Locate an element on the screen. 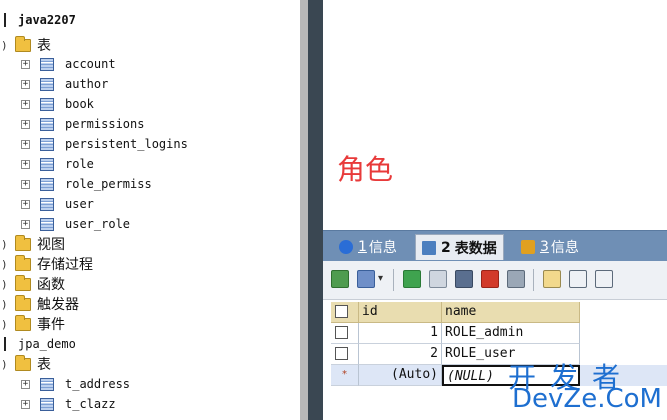 The height and width of the screenshot is (420, 667). duplicate-row-icon is located at coordinates (366, 279).